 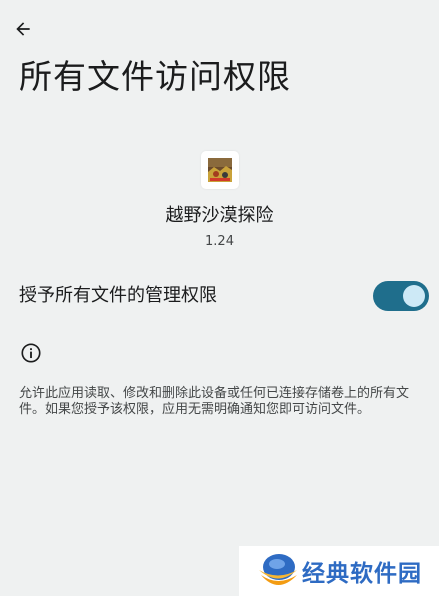 I want to click on page-title: 所有文件访问权限, so click(x=155, y=76).